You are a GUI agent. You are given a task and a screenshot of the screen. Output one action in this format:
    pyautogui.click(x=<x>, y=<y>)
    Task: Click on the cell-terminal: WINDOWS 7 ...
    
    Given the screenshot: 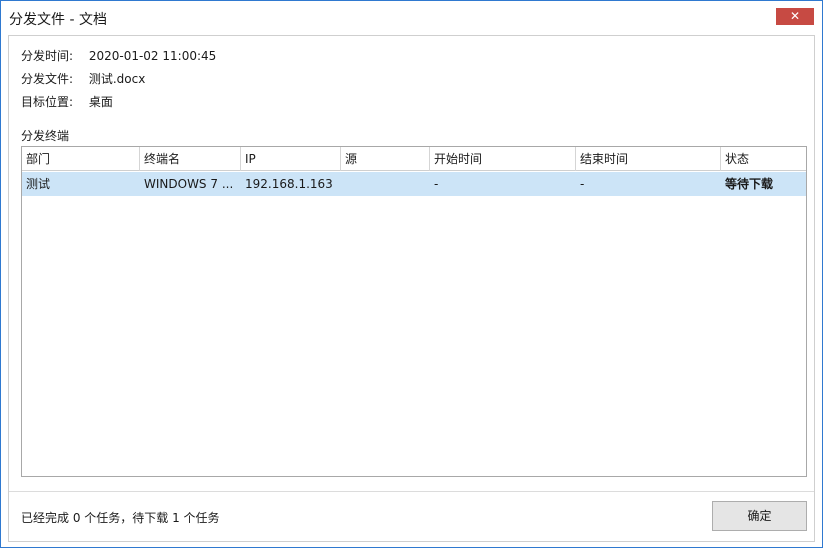 What is the action you would take?
    pyautogui.click(x=189, y=184)
    